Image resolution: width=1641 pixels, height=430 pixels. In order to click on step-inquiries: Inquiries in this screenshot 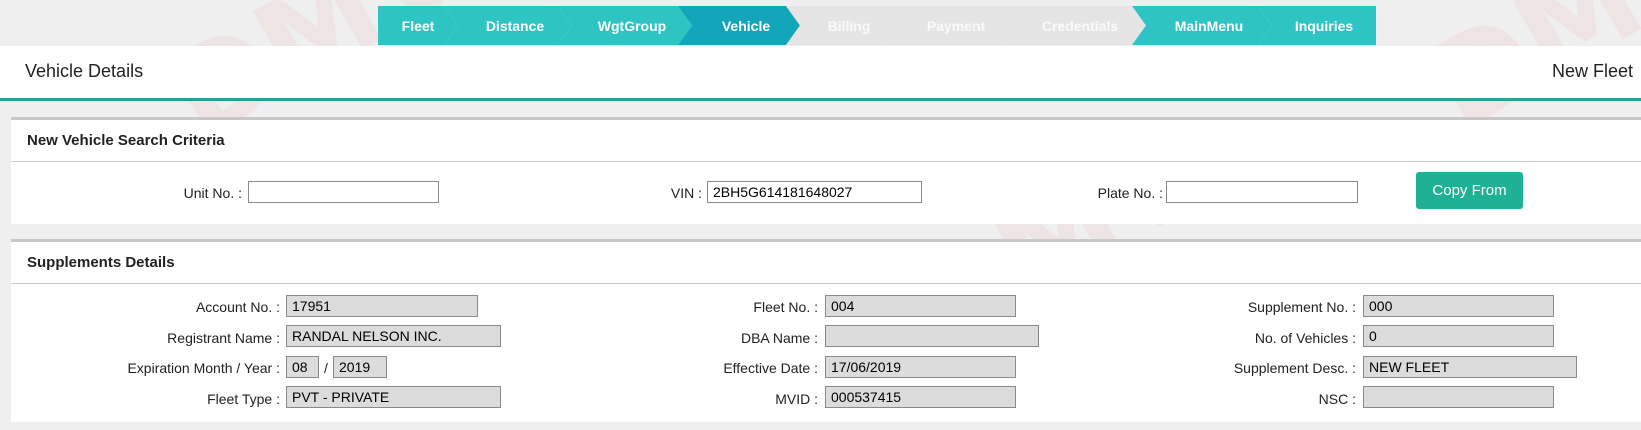, I will do `click(1317, 25)`.